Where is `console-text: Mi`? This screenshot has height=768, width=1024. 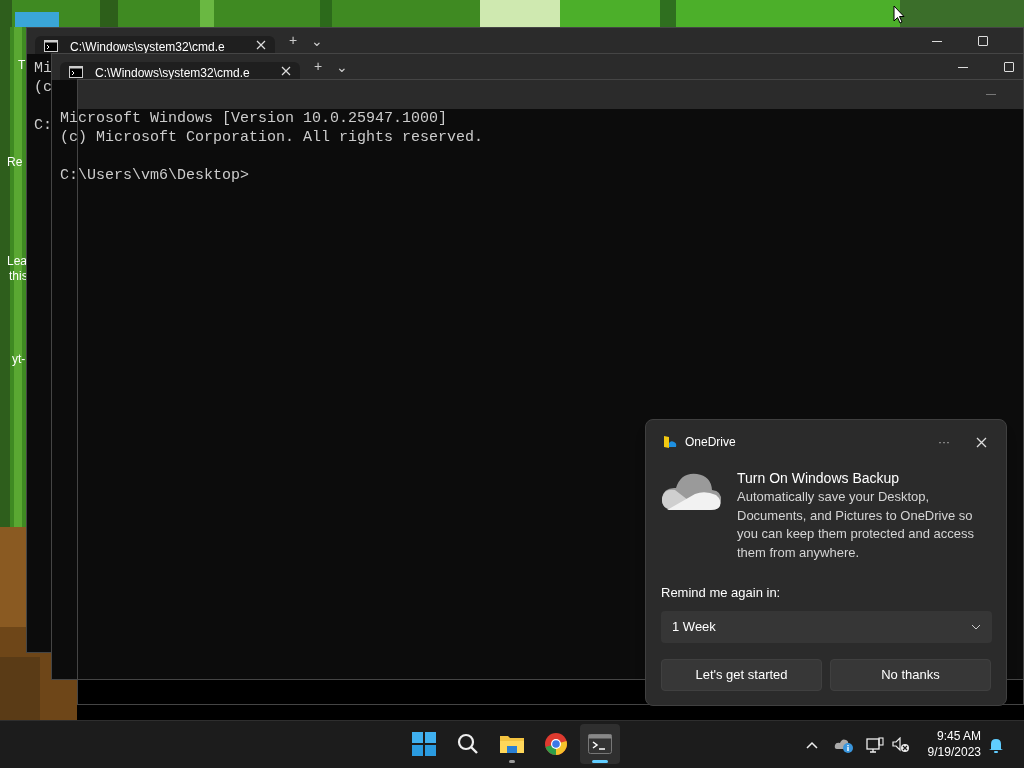
console-text: Mi is located at coordinates (43, 68).